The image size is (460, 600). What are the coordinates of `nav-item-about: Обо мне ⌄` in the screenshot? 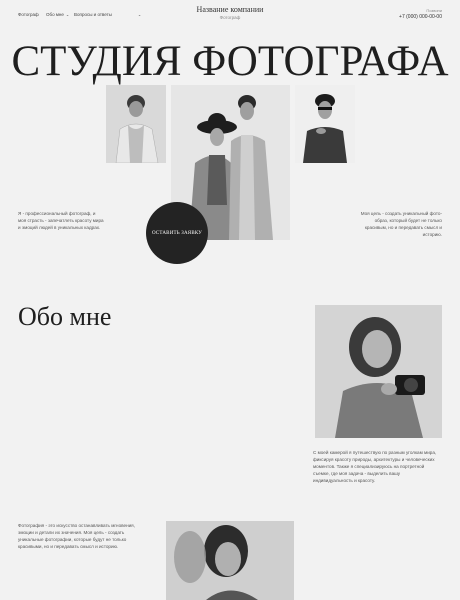 It's located at (57, 14).